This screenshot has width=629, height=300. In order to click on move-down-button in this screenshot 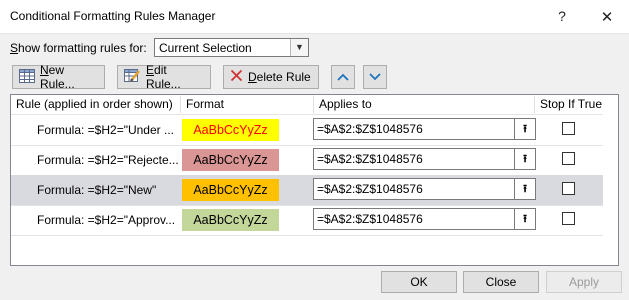, I will do `click(375, 77)`.